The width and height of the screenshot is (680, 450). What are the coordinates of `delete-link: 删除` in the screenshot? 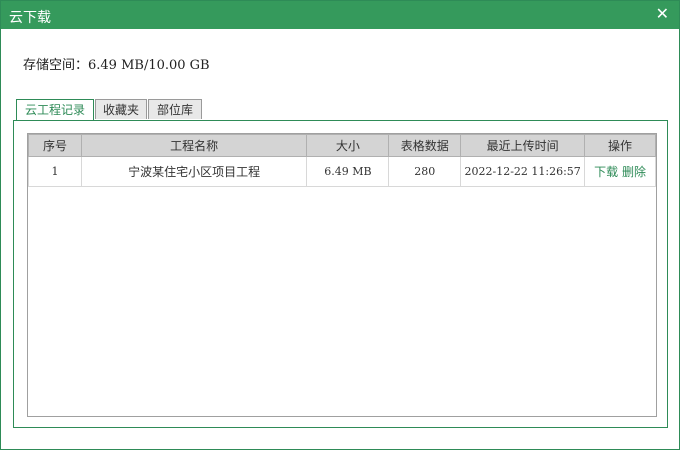 It's located at (634, 172).